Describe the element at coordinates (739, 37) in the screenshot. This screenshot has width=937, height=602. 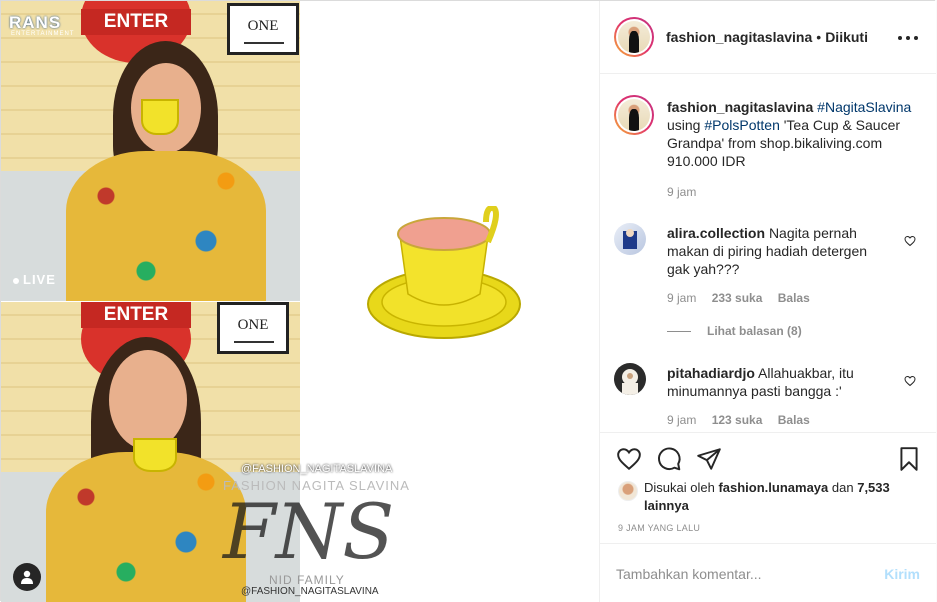
I see `header-username: fashion_nagitaslavina` at that location.